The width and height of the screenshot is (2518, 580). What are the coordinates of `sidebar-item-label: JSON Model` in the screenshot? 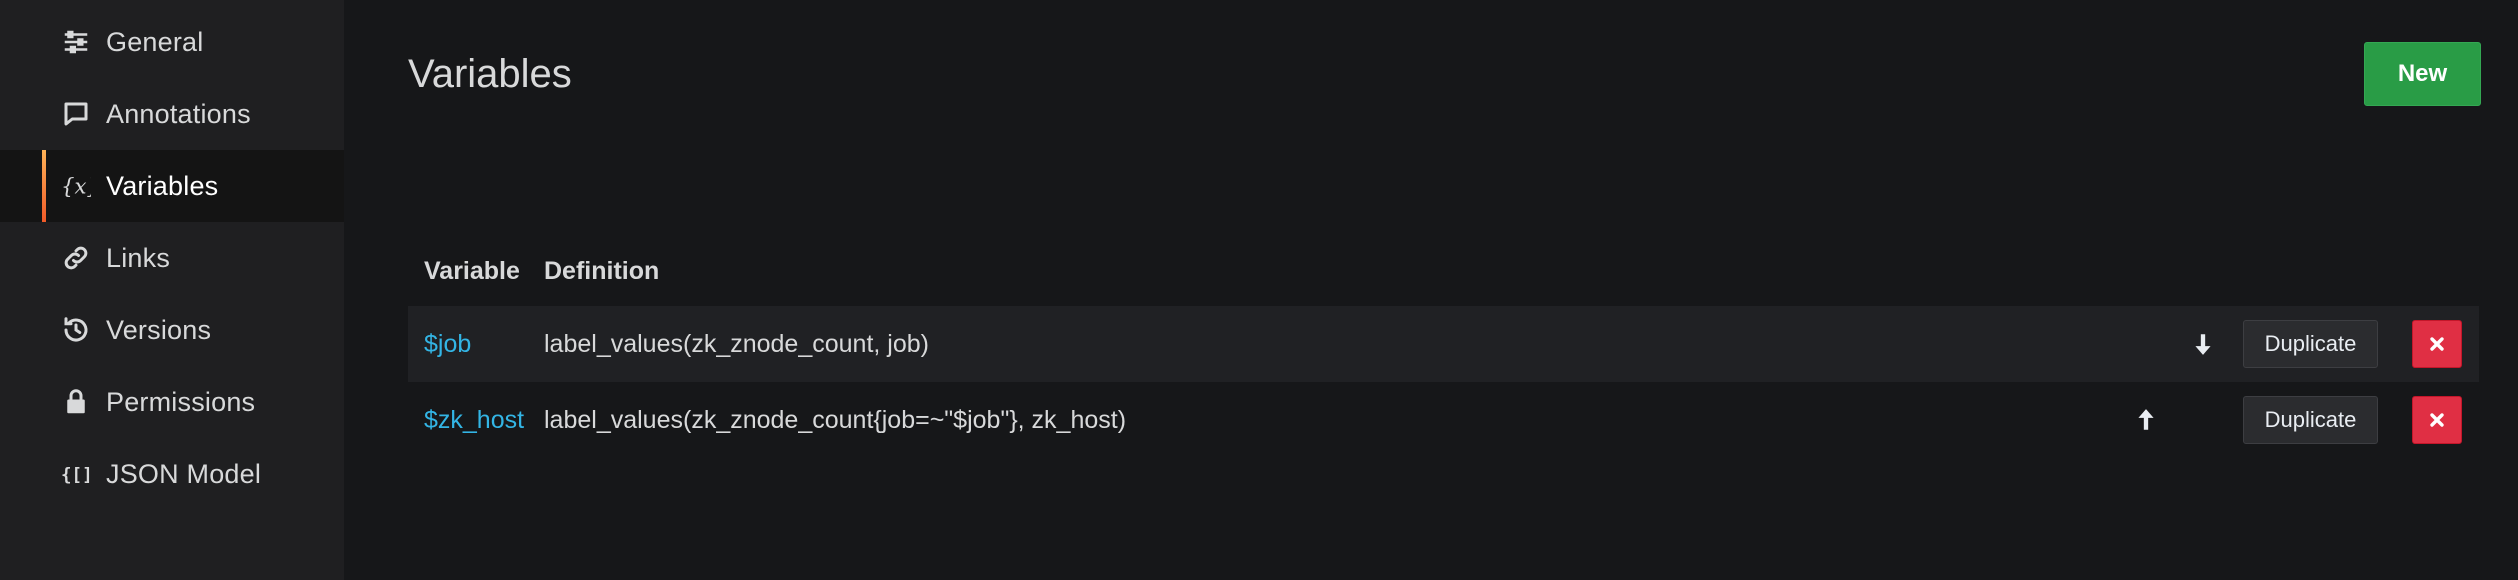 It's located at (184, 473).